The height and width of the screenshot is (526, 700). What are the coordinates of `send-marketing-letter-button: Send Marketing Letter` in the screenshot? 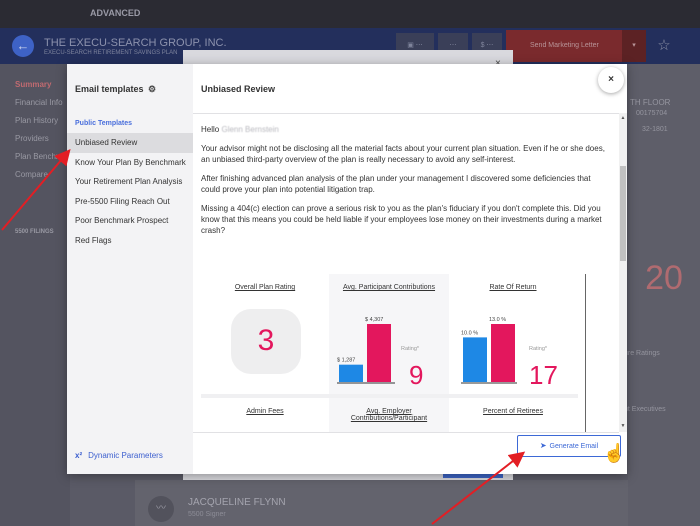 It's located at (564, 46).